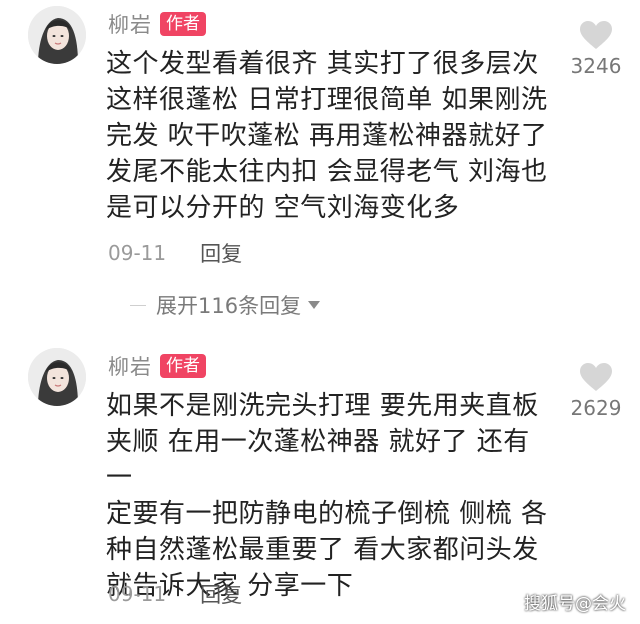  I want to click on like-count: 2629, so click(596, 408).